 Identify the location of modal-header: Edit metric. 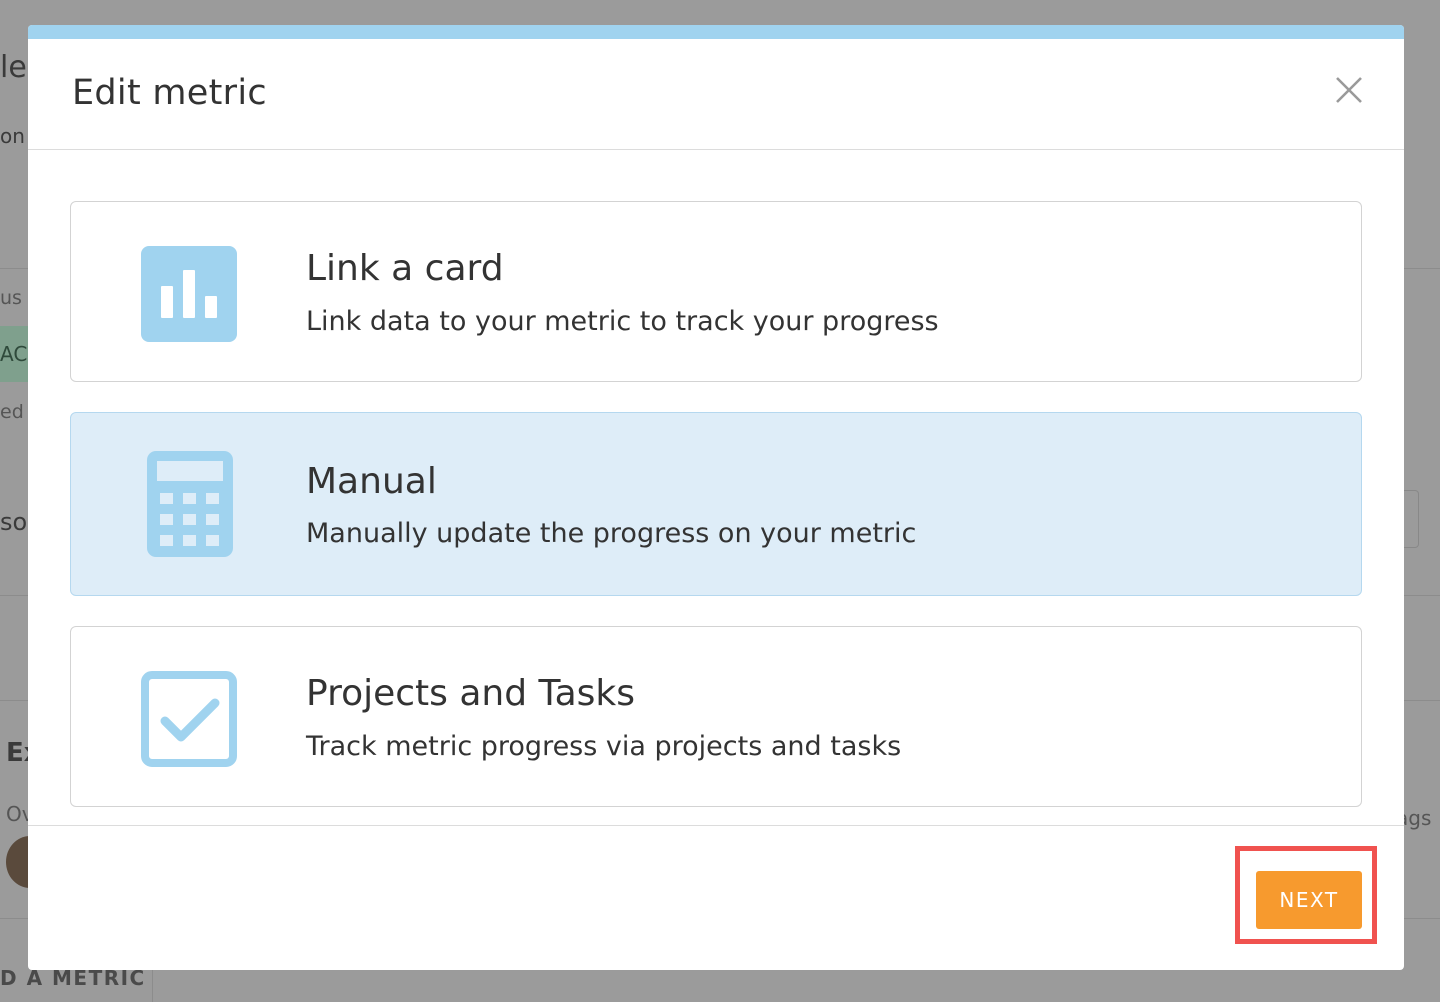
(716, 94).